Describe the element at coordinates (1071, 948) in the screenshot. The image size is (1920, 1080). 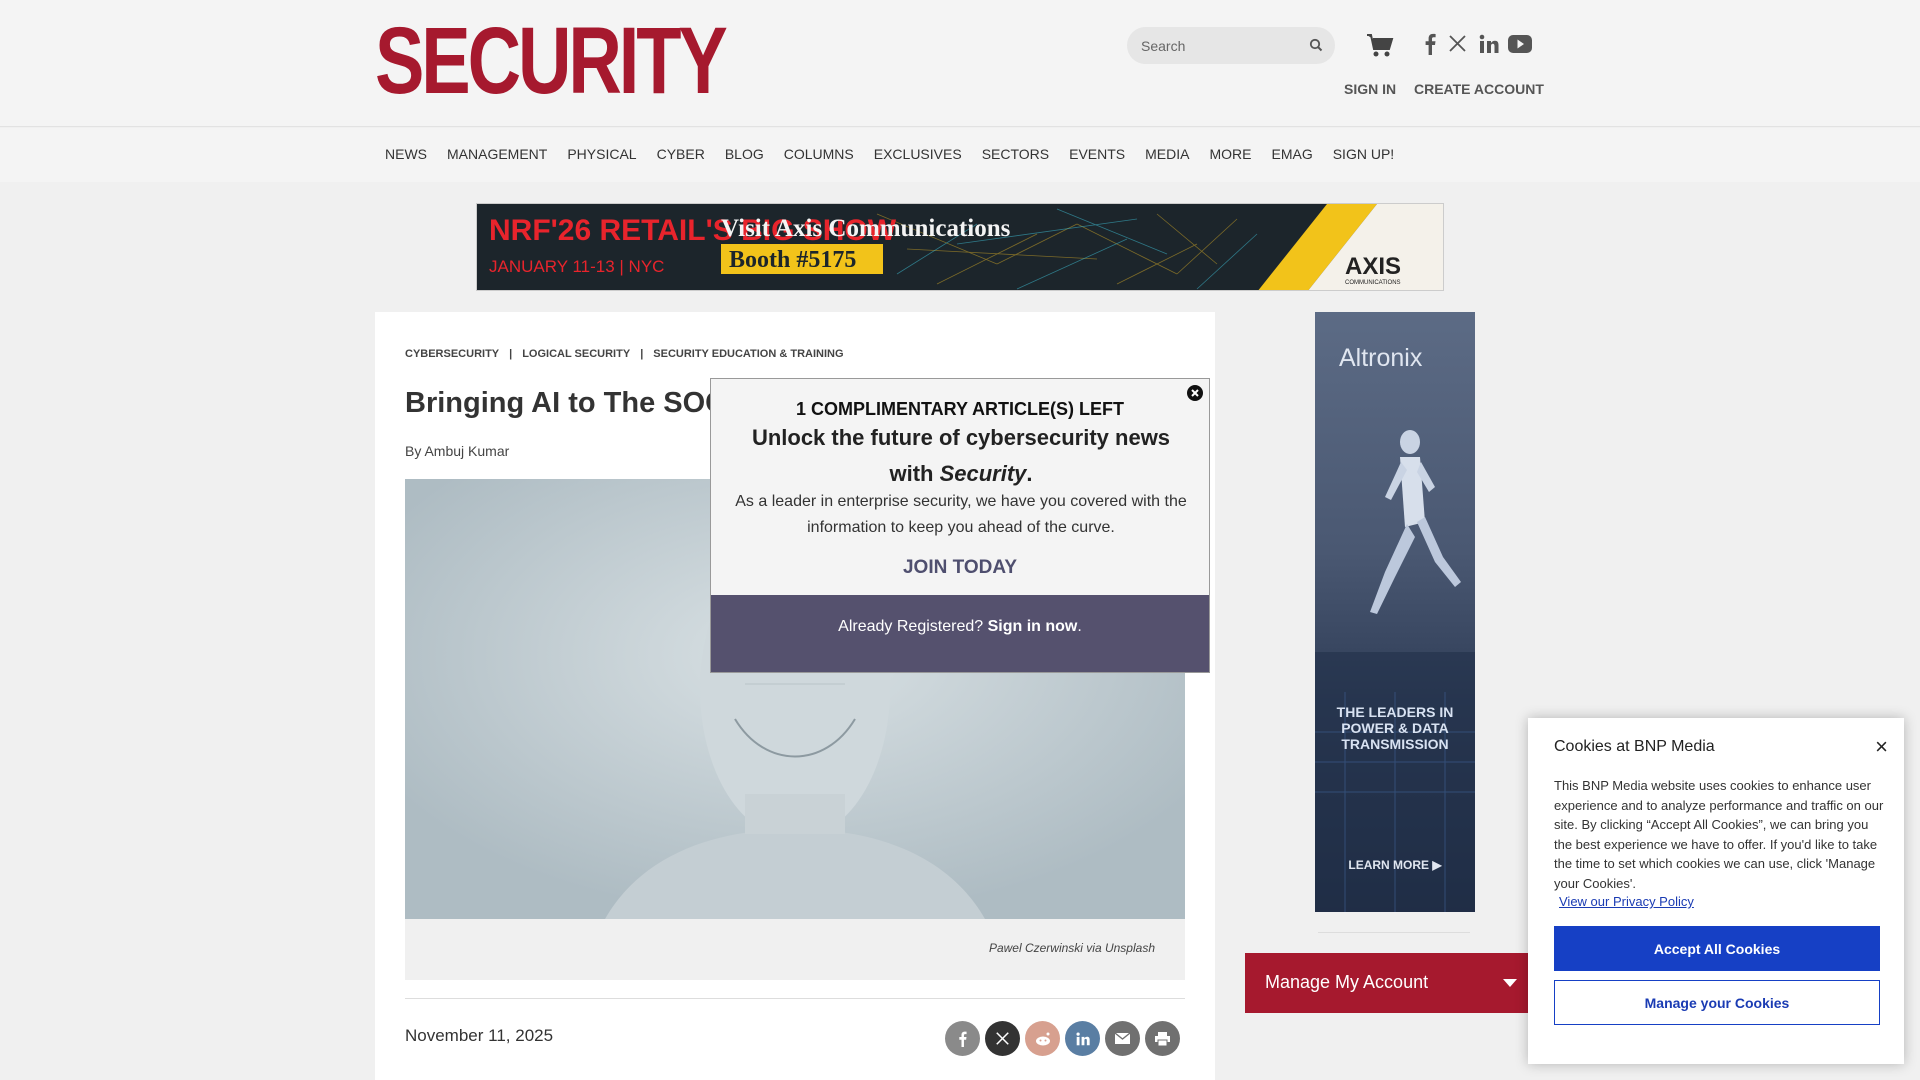
I see `image-caption: Pawel Czerwinski via Unsplash` at that location.